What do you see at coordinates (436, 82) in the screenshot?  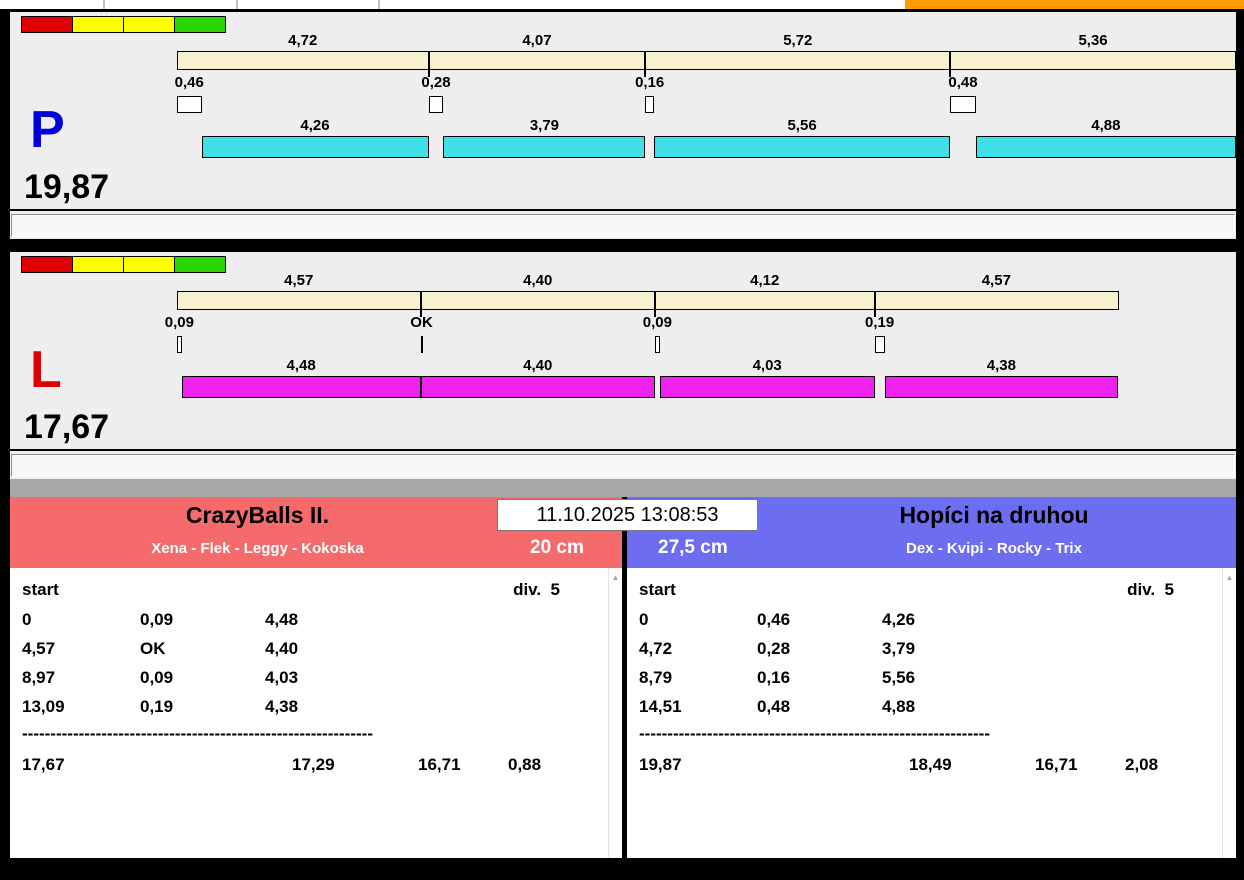 I see `change-loss-label: 0,28` at bounding box center [436, 82].